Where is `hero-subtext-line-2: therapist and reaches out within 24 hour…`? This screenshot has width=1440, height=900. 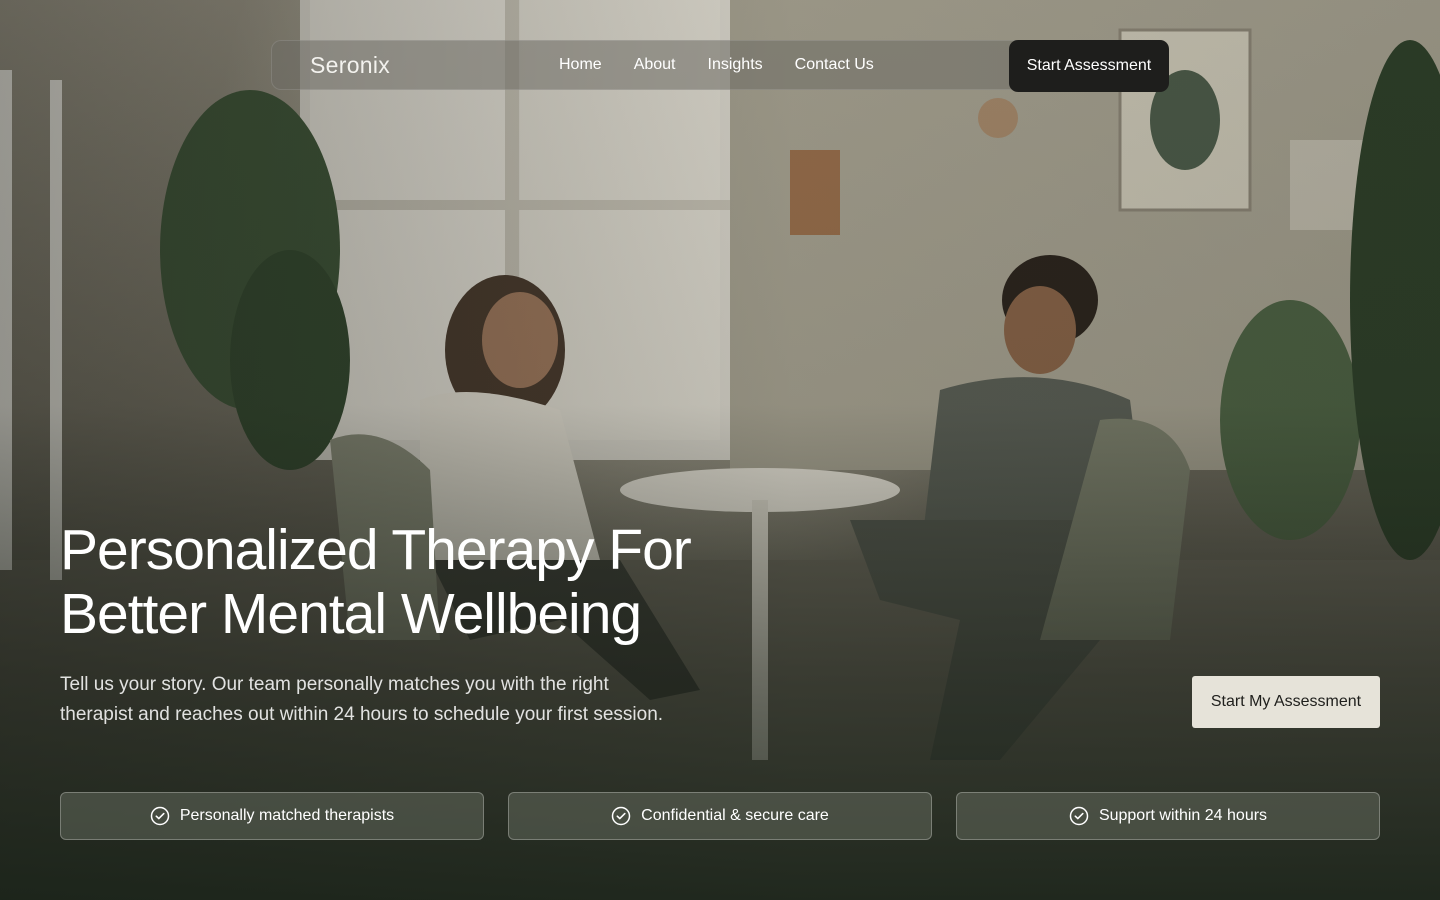
hero-subtext-line-2: therapist and reaches out within 24 hour… is located at coordinates (362, 714).